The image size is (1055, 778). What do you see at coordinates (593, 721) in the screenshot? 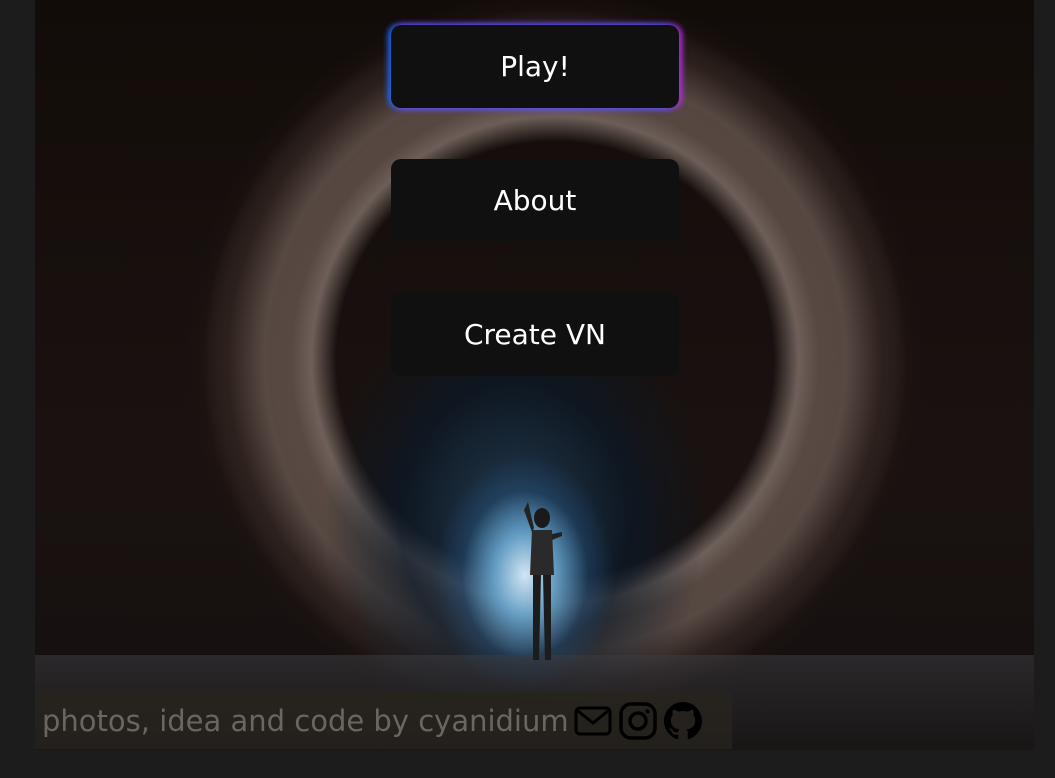
I see `mail-icon` at bounding box center [593, 721].